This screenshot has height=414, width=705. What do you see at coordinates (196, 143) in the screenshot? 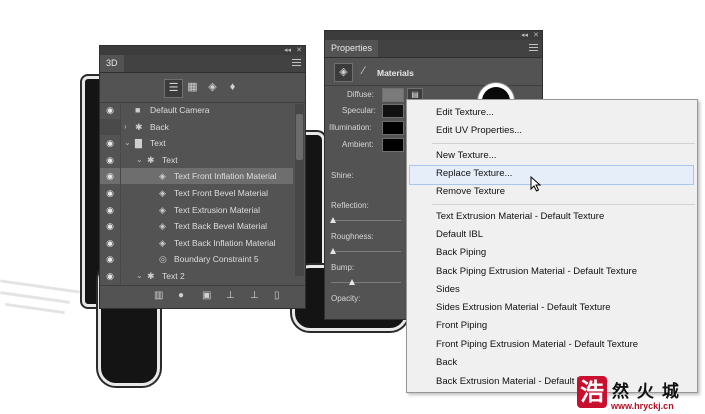
I see `scene-tree-row: ◉ ⌄ ▇ Text` at bounding box center [196, 143].